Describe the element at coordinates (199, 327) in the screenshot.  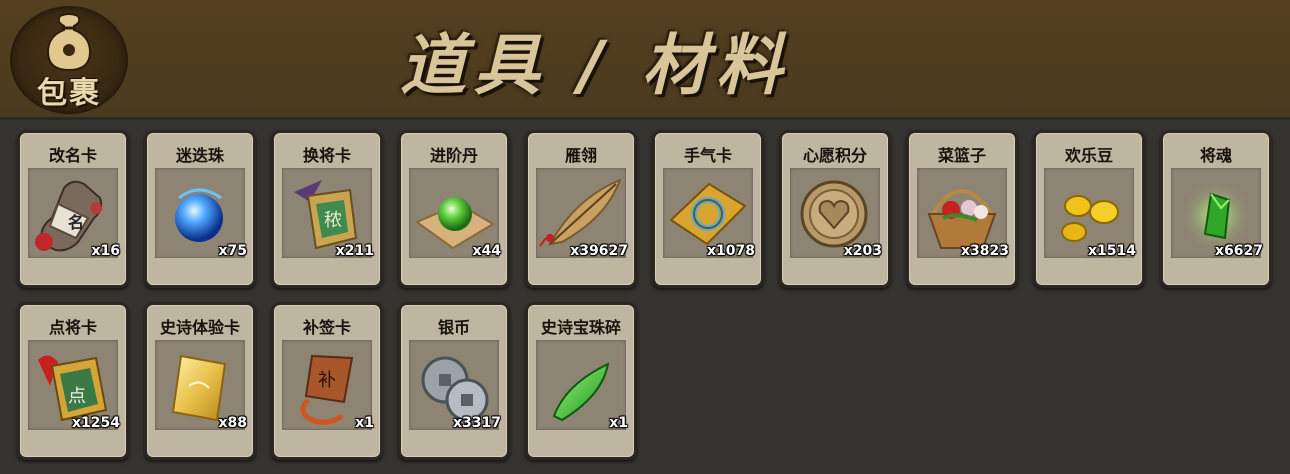
I see `item-name: 史诗体验卡` at that location.